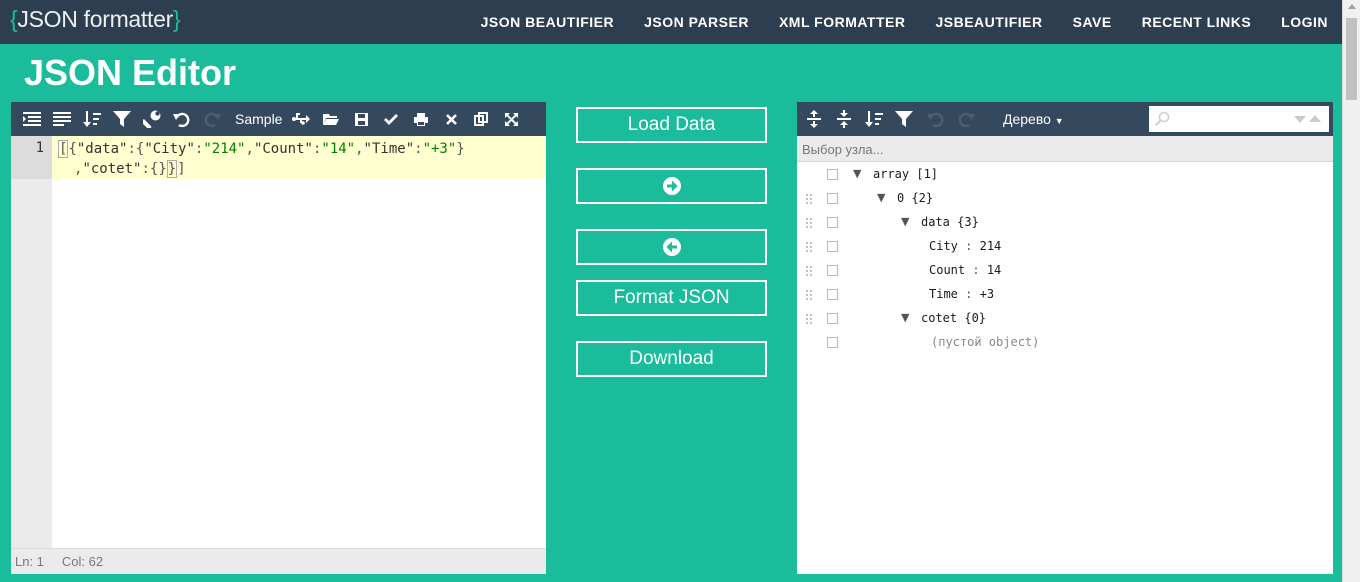 Image resolution: width=1360 pixels, height=582 pixels. I want to click on caret-down-icon: ▼, so click(1059, 121).